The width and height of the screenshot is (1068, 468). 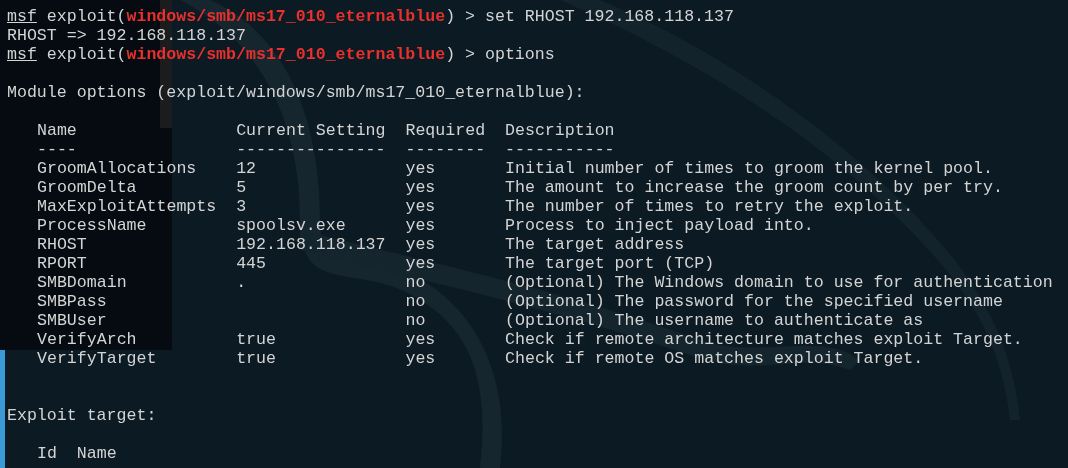 What do you see at coordinates (371, 16) in the screenshot?
I see `terminal-line: msf exploit(windows/smb/ms17_010_eternalblue) > set RHOST 192.168.118.137` at bounding box center [371, 16].